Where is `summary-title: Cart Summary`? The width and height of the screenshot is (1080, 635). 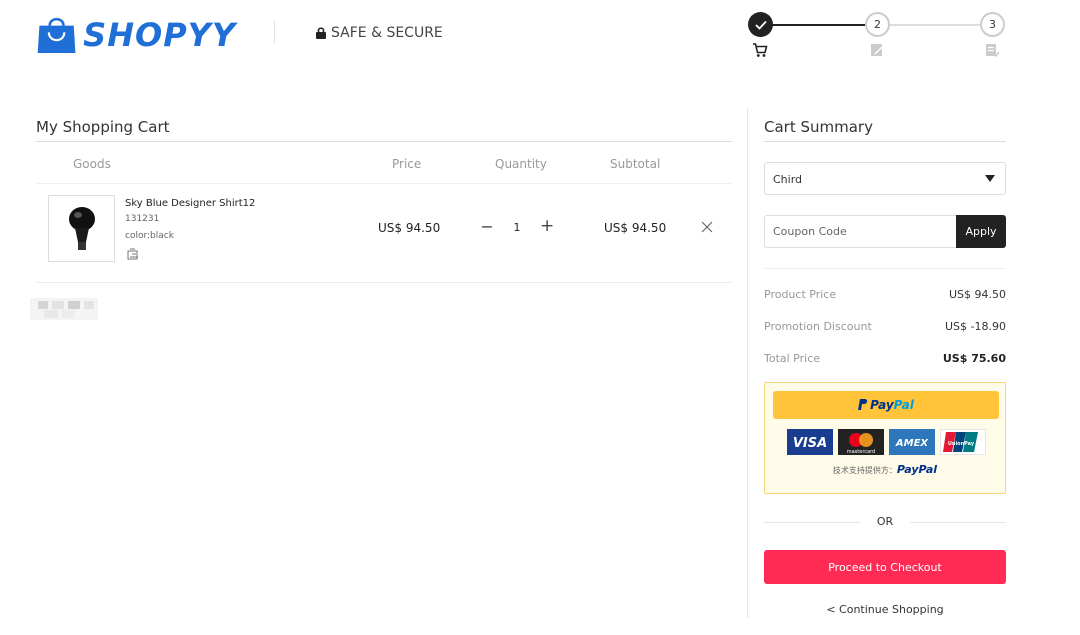 summary-title: Cart Summary is located at coordinates (818, 127).